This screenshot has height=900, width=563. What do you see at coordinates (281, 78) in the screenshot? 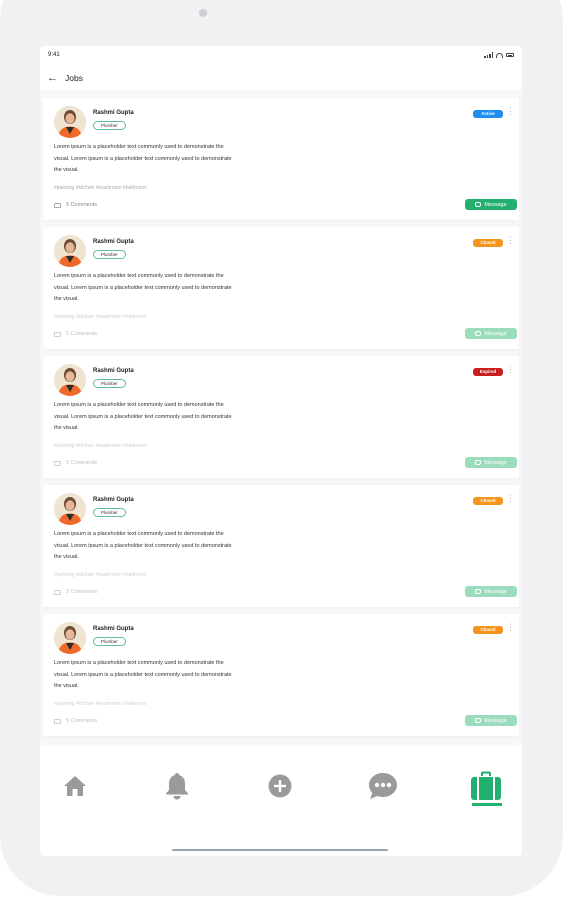
I see `app-header: ← Jobs` at bounding box center [281, 78].